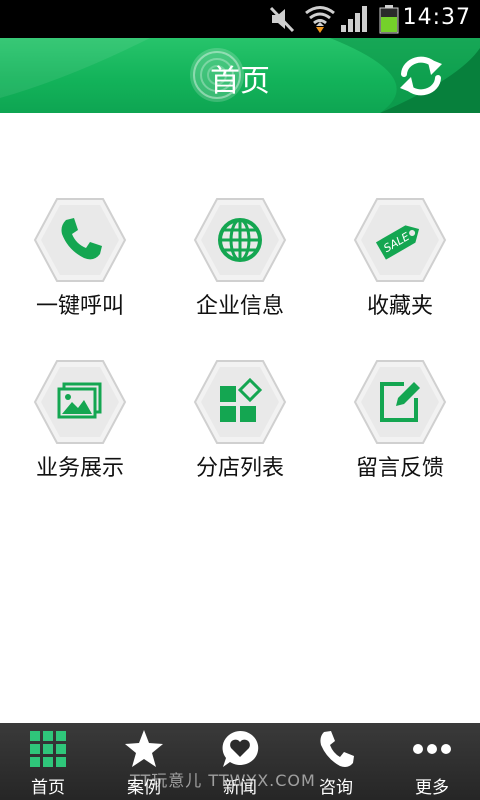 The height and width of the screenshot is (800, 480). Describe the element at coordinates (239, 468) in the screenshot. I see `grid-item-label: 分店列表` at that location.